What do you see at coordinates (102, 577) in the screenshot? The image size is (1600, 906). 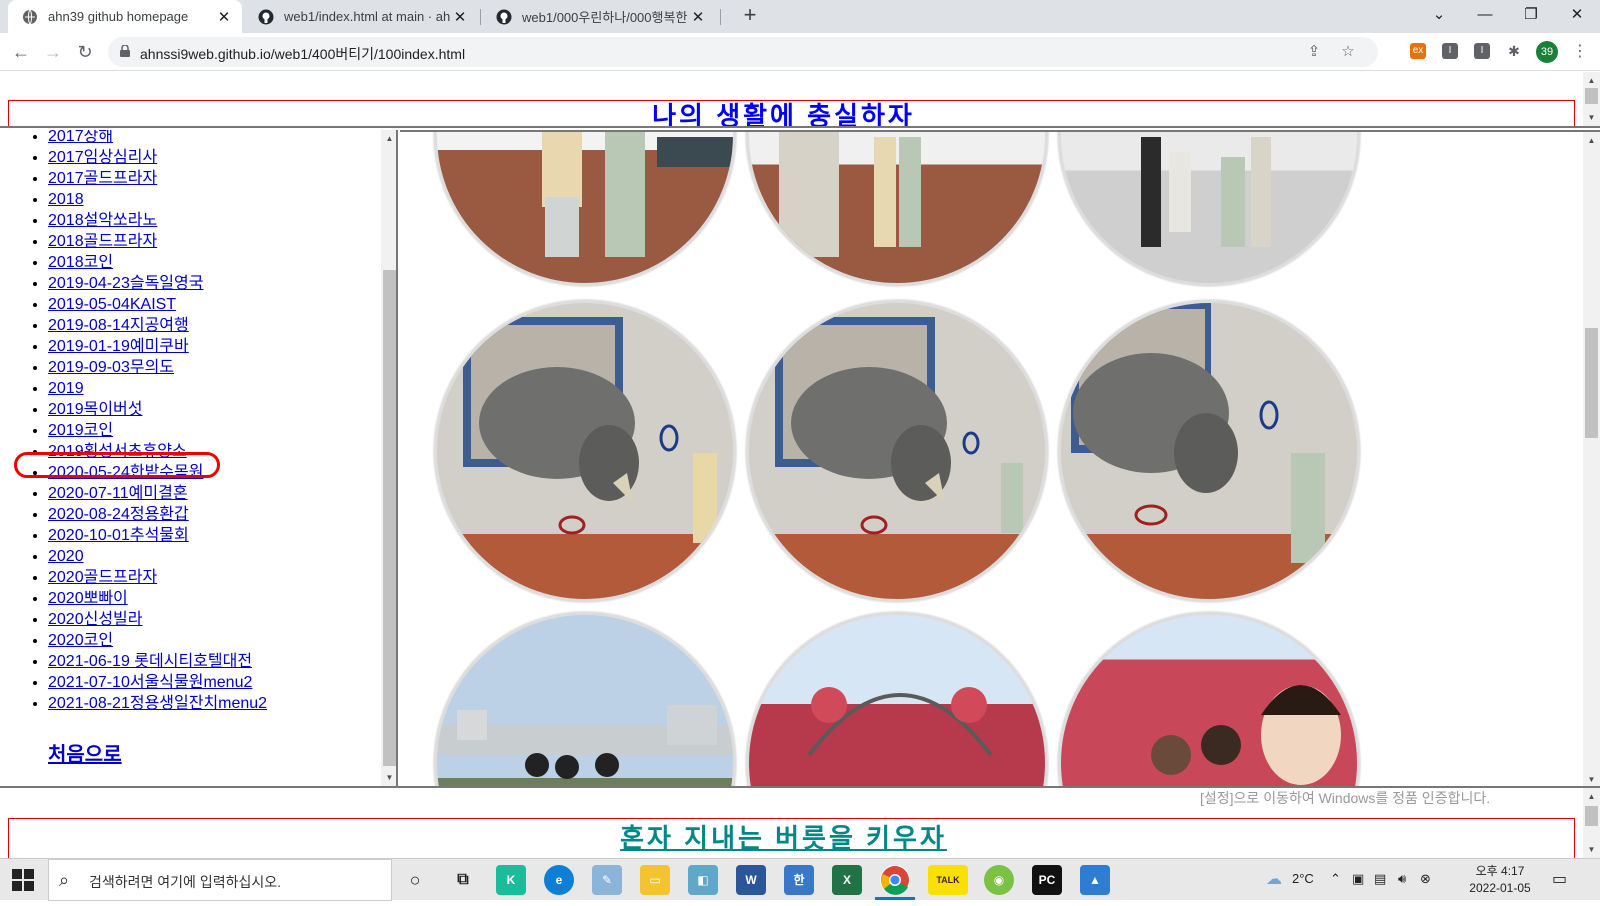 I see `album-link: 2020골드프라자` at bounding box center [102, 577].